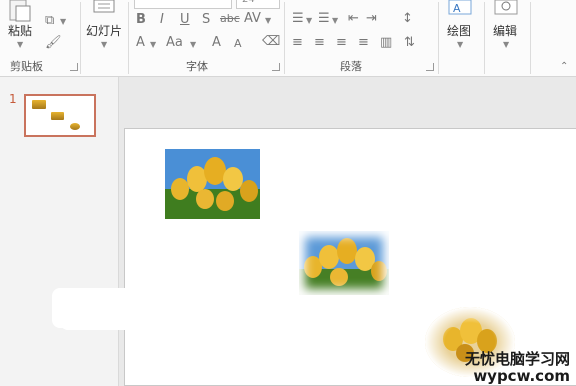  Describe the element at coordinates (174, 42) in the screenshot. I see `change-case-button: Aa` at that location.